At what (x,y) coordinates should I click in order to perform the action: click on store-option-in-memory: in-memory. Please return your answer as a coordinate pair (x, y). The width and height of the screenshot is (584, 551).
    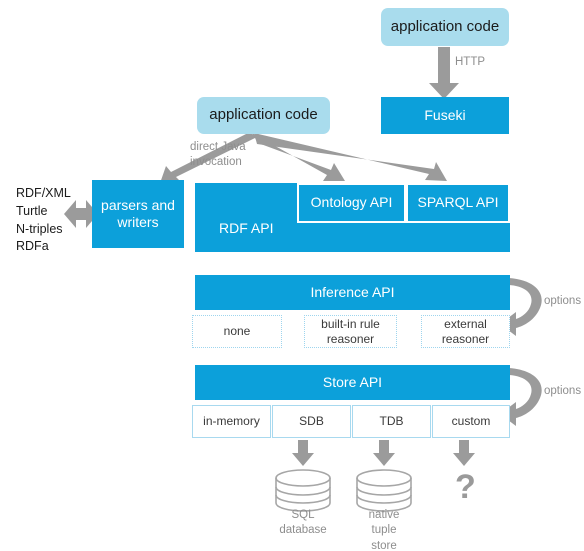
    Looking at the image, I should click on (231, 421).